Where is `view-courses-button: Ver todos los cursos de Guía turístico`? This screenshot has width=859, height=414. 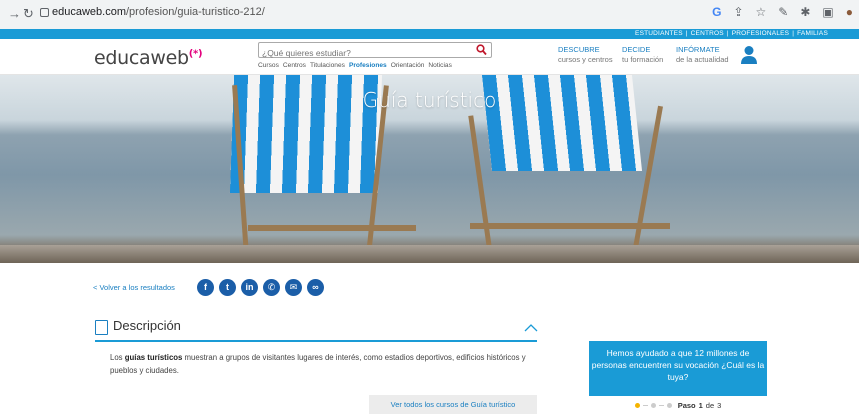
view-courses-button: Ver todos los cursos de Guía turístico is located at coordinates (453, 404).